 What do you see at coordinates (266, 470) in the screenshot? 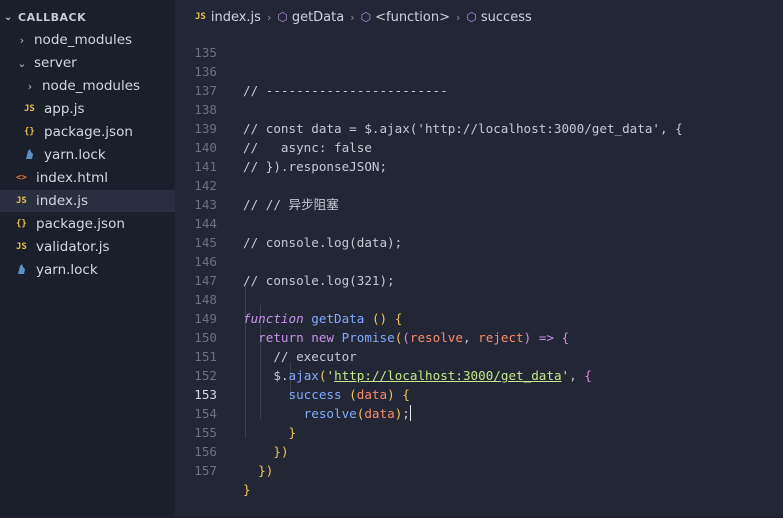
I see `line-text: })` at bounding box center [266, 470].